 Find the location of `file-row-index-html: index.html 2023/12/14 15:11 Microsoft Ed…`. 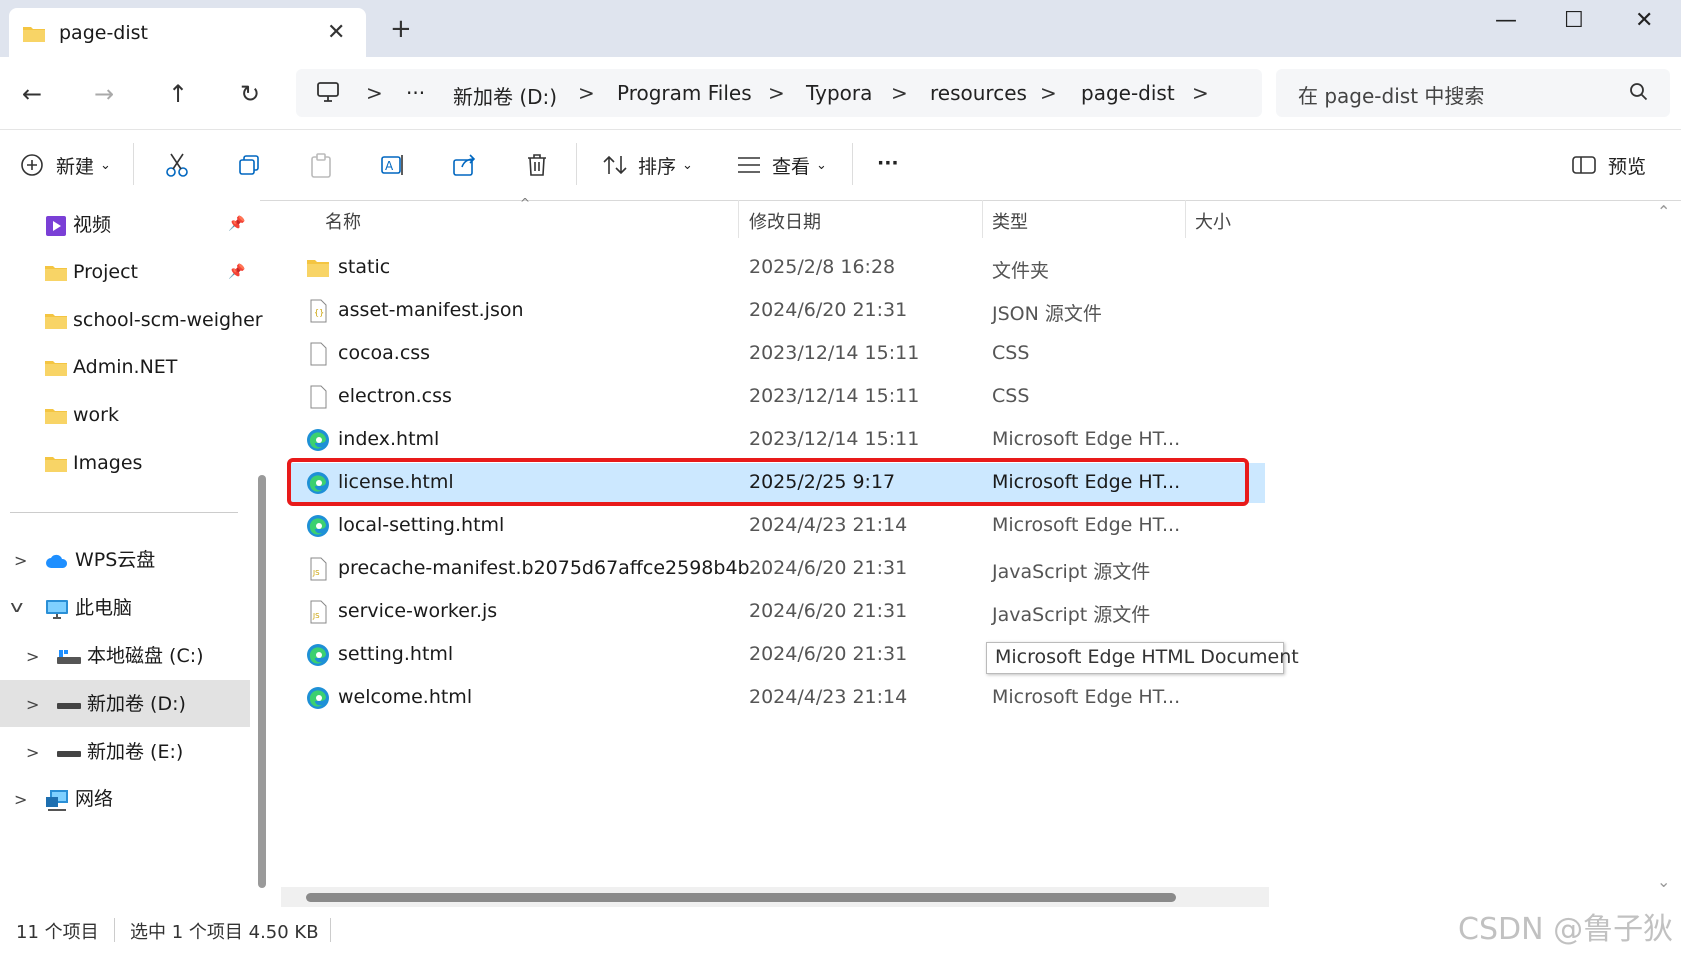

file-row-index-html: index.html 2023/12/14 15:11 Microsoft Ed… is located at coordinates (777, 440).